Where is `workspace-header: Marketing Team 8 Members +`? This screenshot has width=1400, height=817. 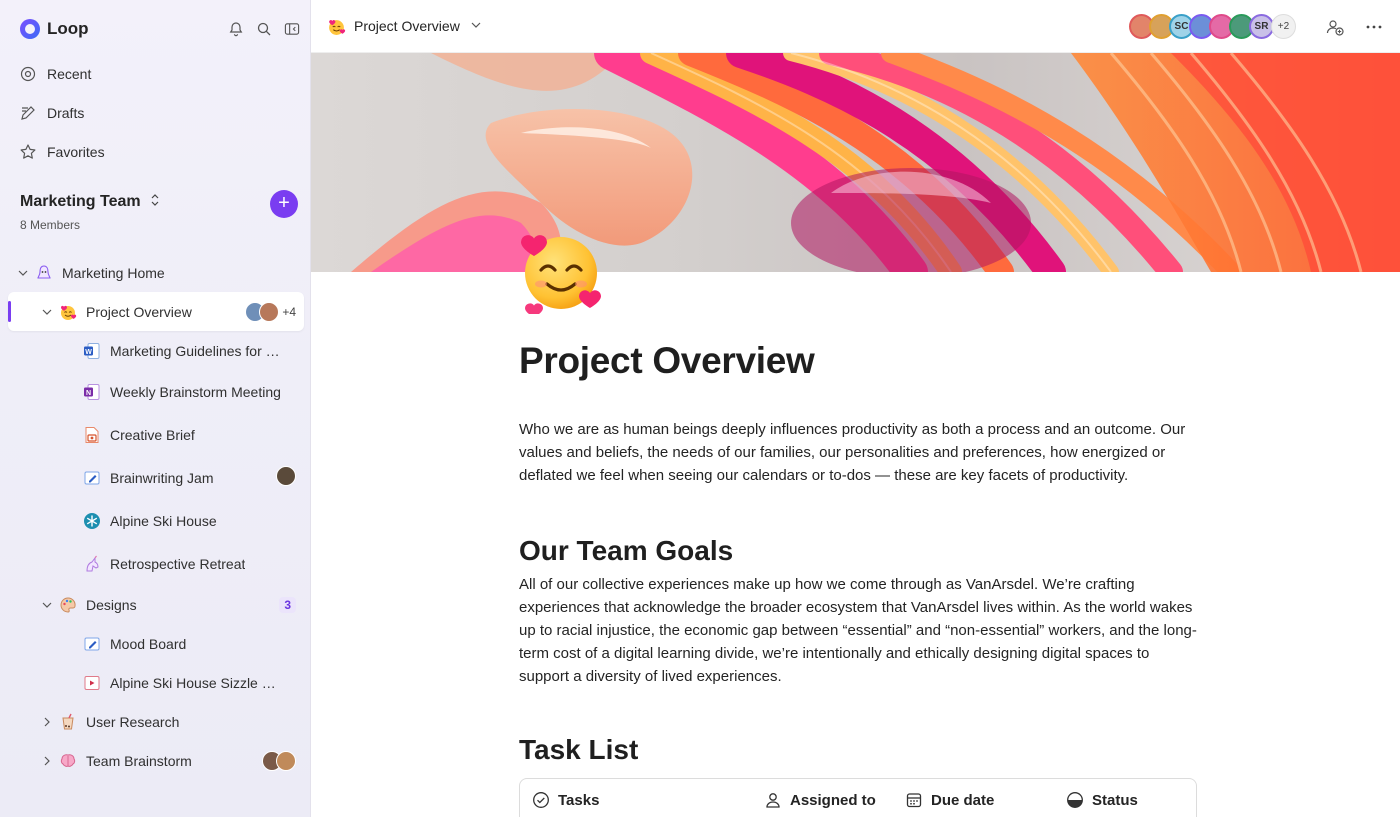
workspace-header: Marketing Team 8 Members + is located at coordinates (160, 211).